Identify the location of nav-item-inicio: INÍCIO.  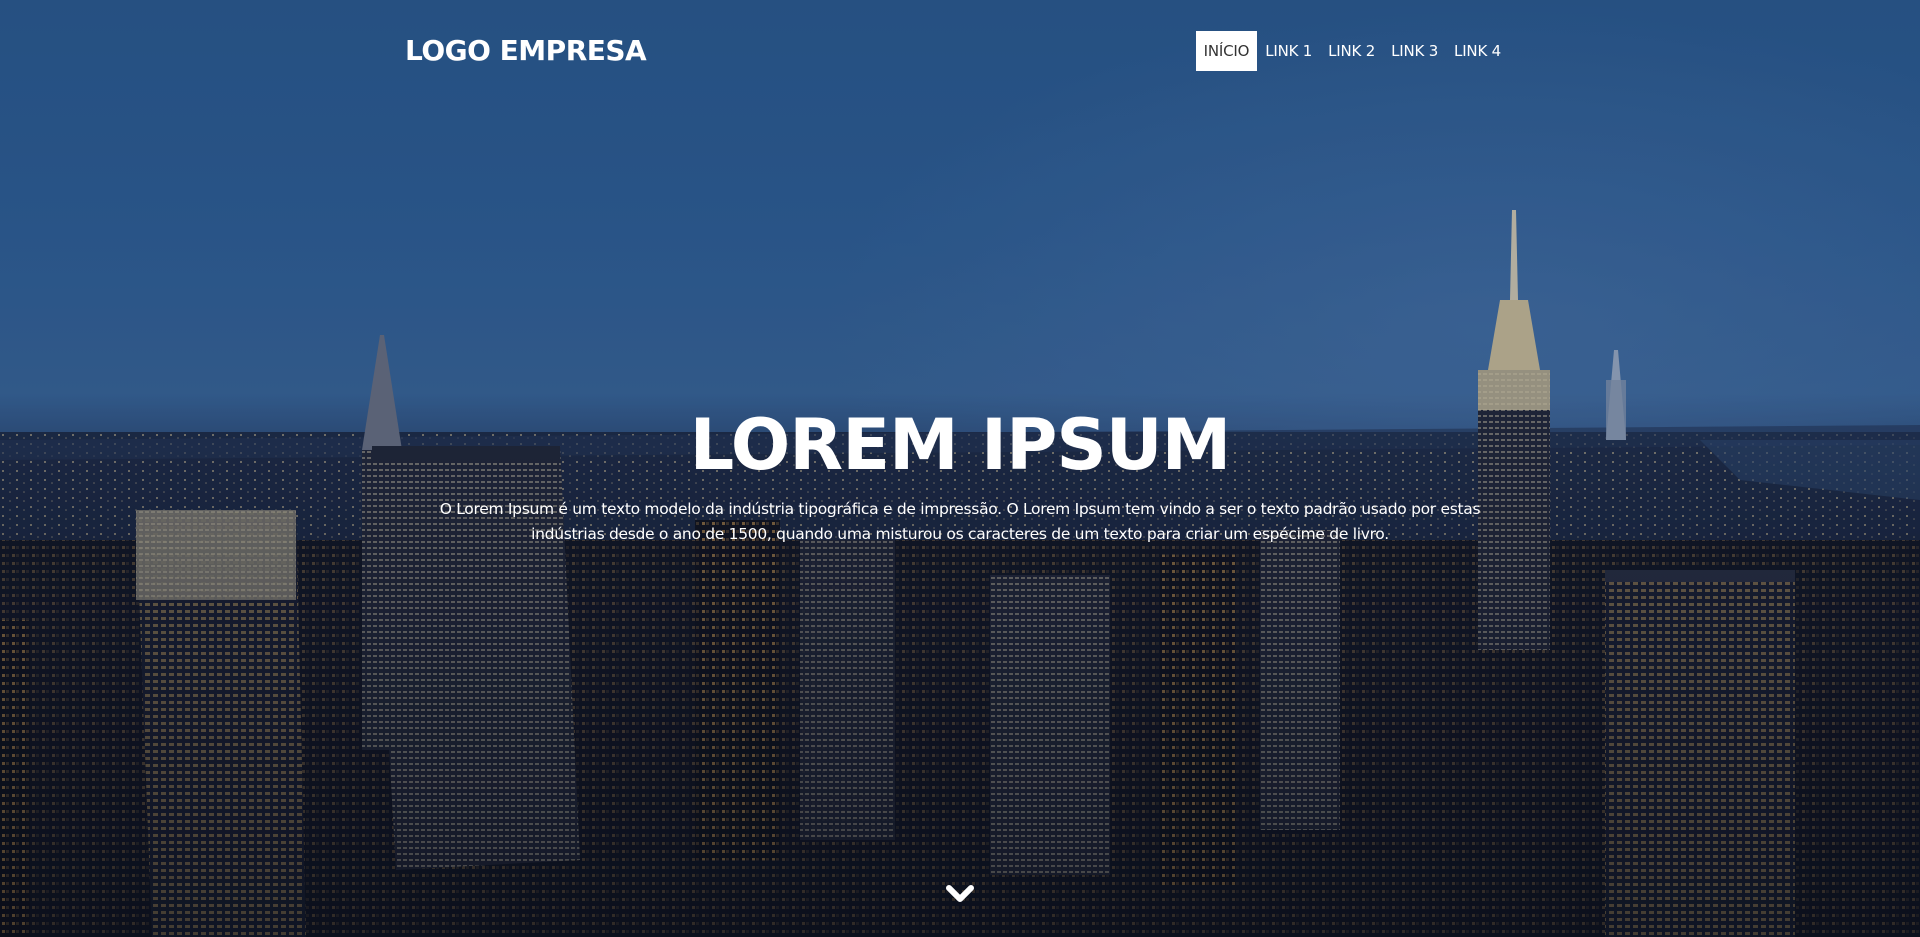
(1226, 51).